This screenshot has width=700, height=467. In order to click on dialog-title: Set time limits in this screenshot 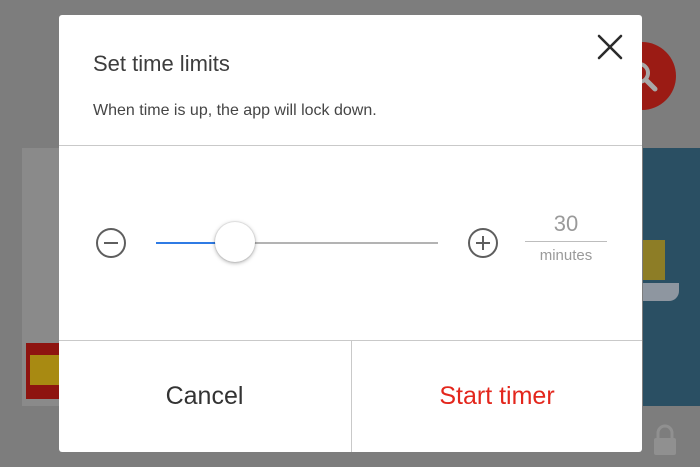, I will do `click(161, 63)`.